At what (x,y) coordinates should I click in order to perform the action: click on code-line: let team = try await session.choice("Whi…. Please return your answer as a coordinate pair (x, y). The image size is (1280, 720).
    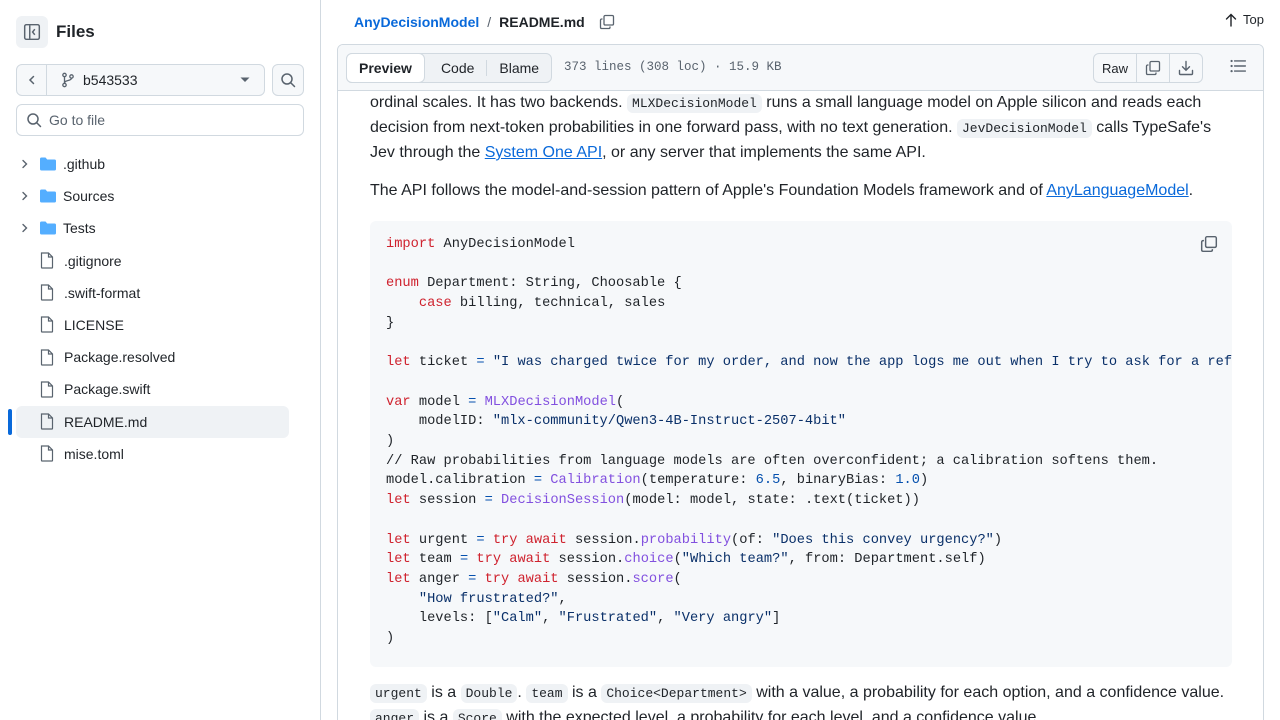
    Looking at the image, I should click on (686, 559).